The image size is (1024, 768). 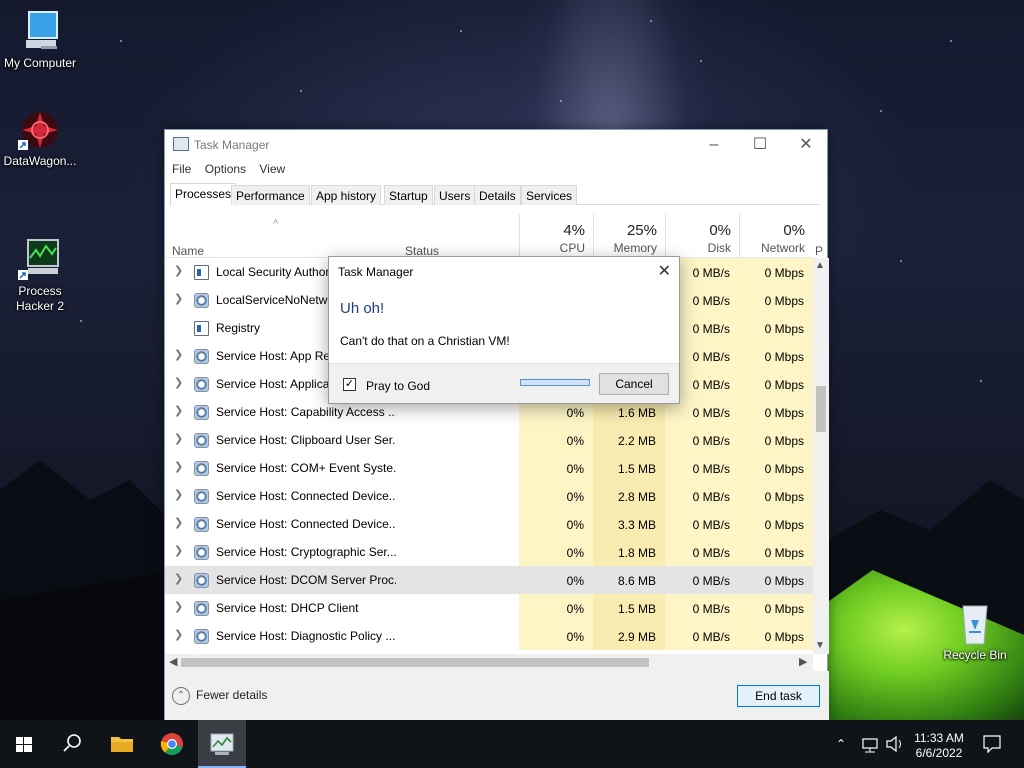 I want to click on scroll-thumb, so click(x=821, y=409).